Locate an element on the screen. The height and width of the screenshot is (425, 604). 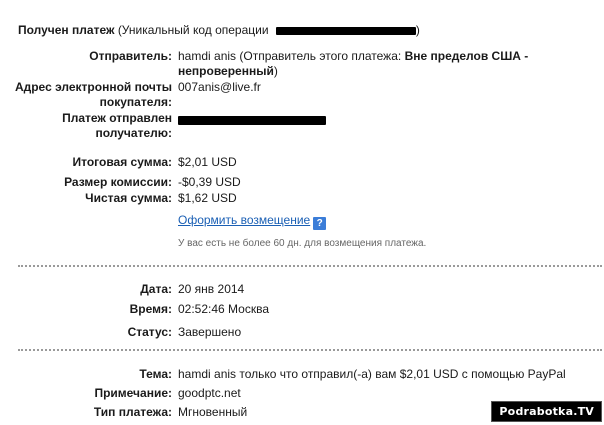
sender-note-suffix: ) is located at coordinates (275, 71).